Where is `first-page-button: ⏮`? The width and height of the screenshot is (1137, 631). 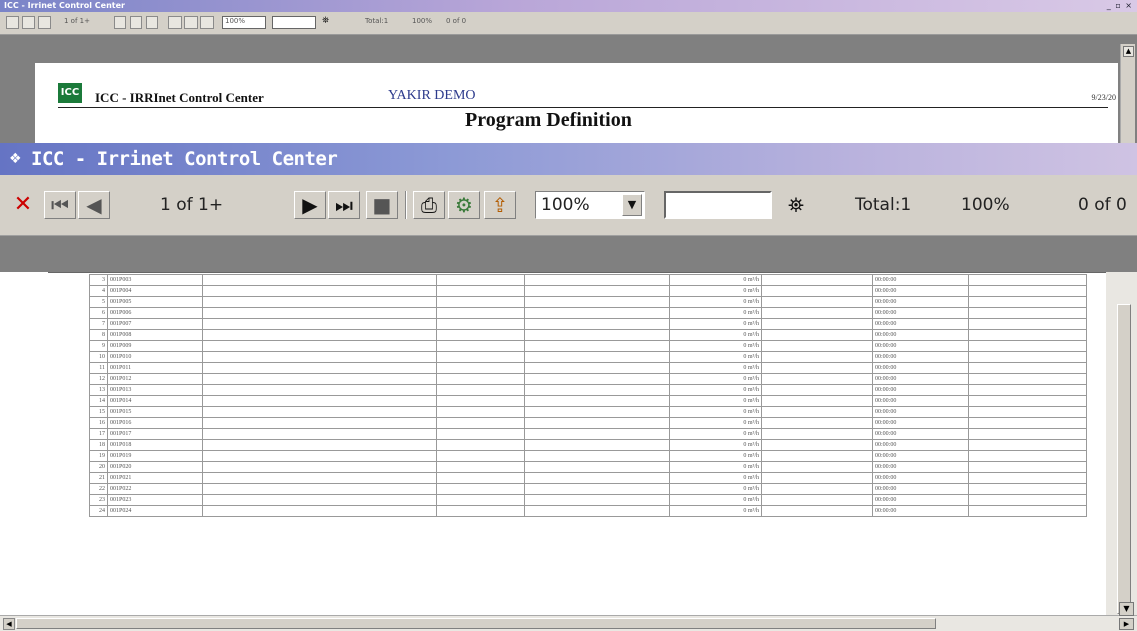
first-page-button: ⏮ is located at coordinates (60, 205).